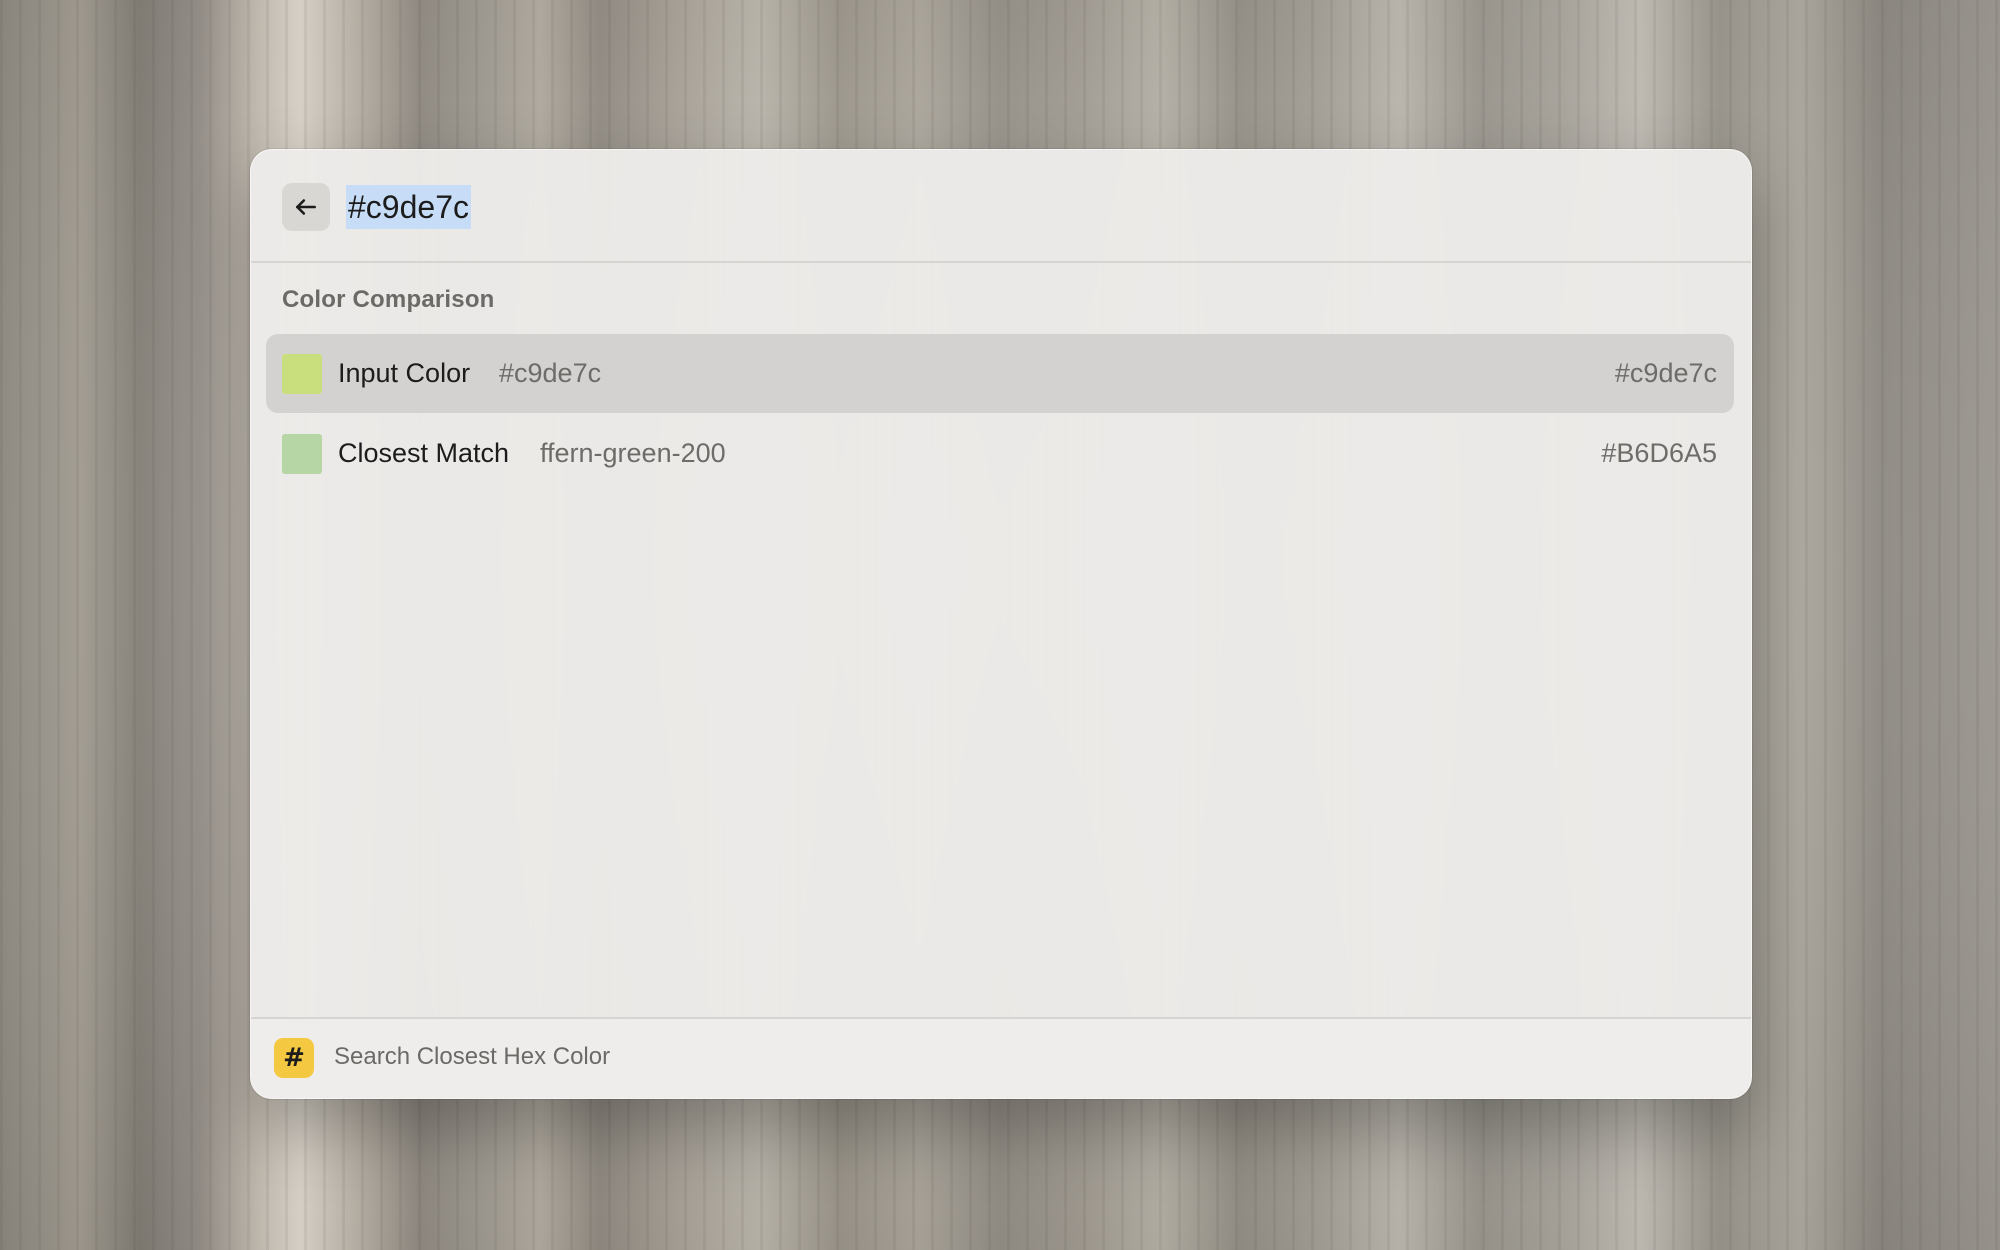 This screenshot has height=1250, width=2000. What do you see at coordinates (1665, 373) in the screenshot?
I see `list-item-accessory: #c9de7c` at bounding box center [1665, 373].